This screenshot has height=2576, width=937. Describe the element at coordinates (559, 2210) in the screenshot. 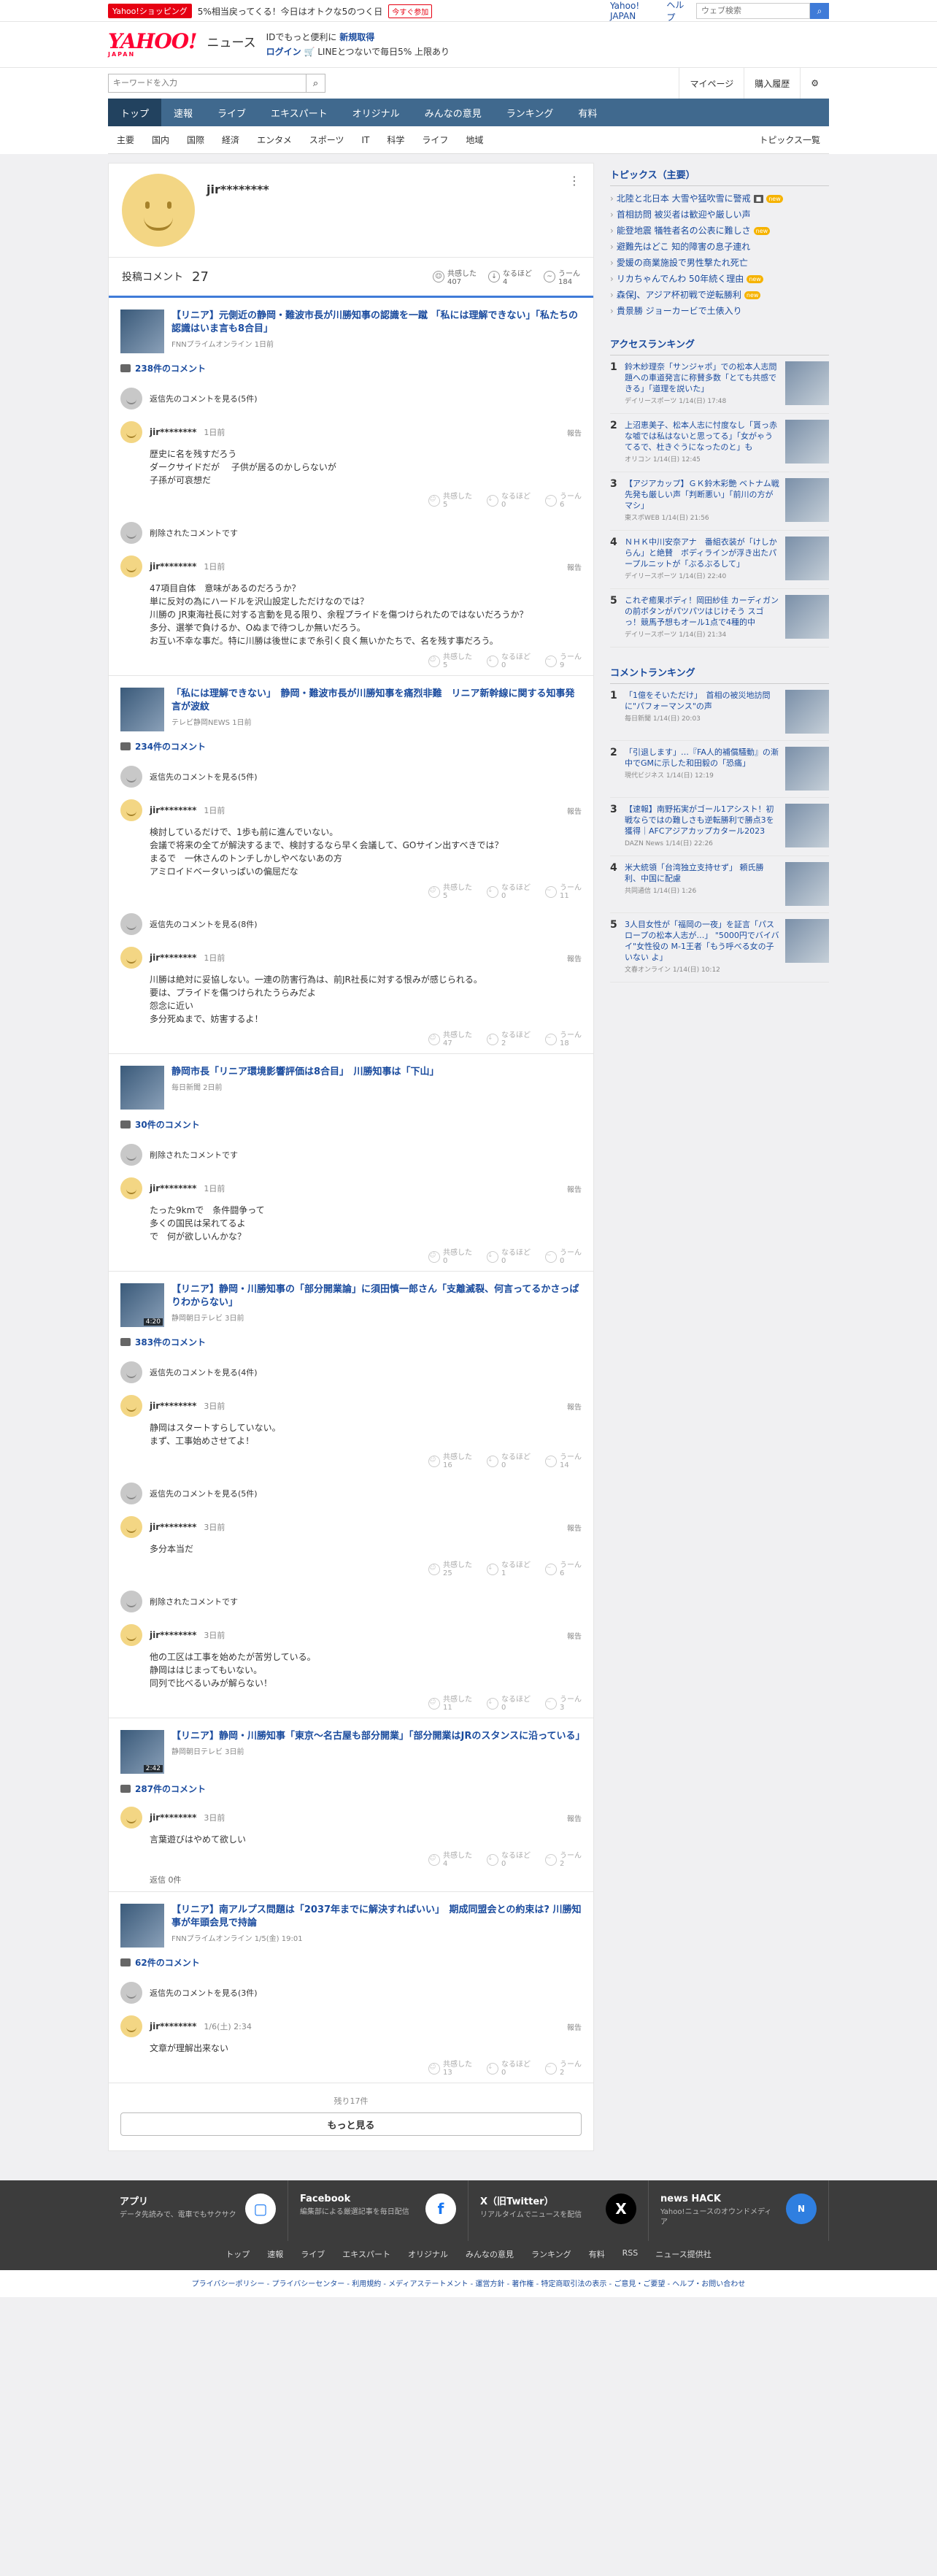

I see `footer-app-2: X（旧Twitter） リアルタイムでニュースを配信 X` at that location.